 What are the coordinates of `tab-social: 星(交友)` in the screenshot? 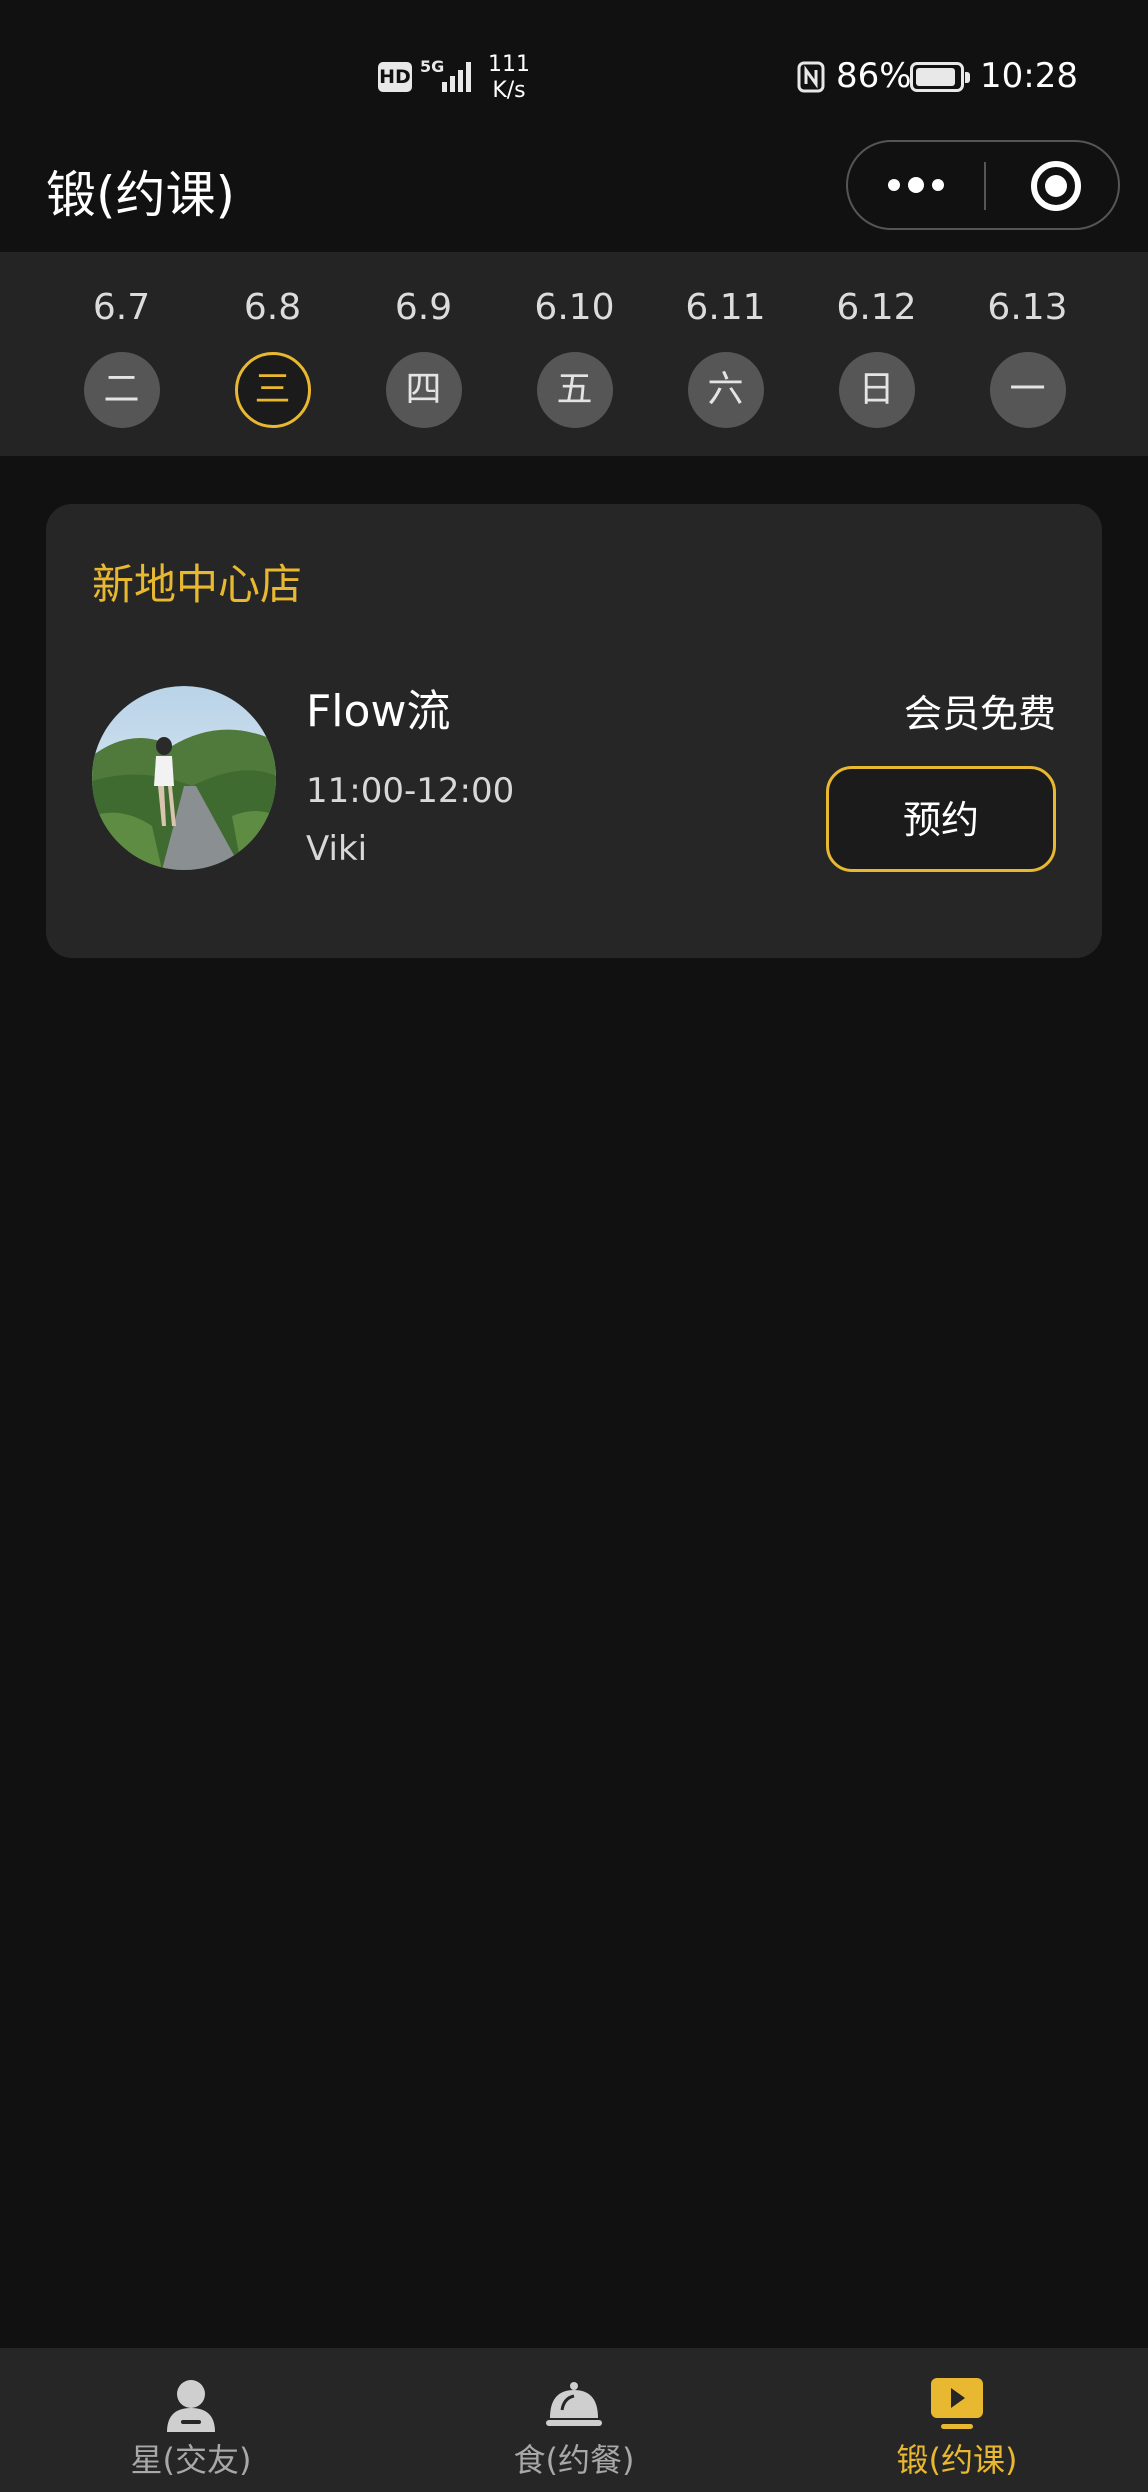 It's located at (191, 2420).